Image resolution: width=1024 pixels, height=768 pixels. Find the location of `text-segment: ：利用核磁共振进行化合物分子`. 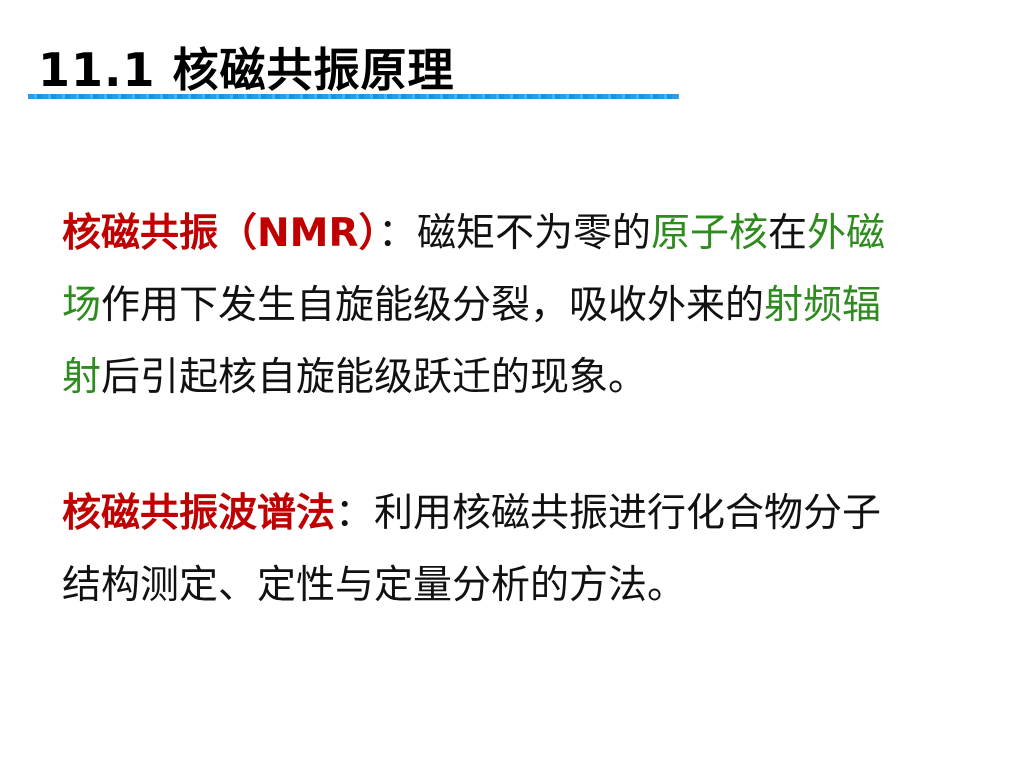

text-segment: ：利用核磁共振进行化合物分子 is located at coordinates (608, 513).